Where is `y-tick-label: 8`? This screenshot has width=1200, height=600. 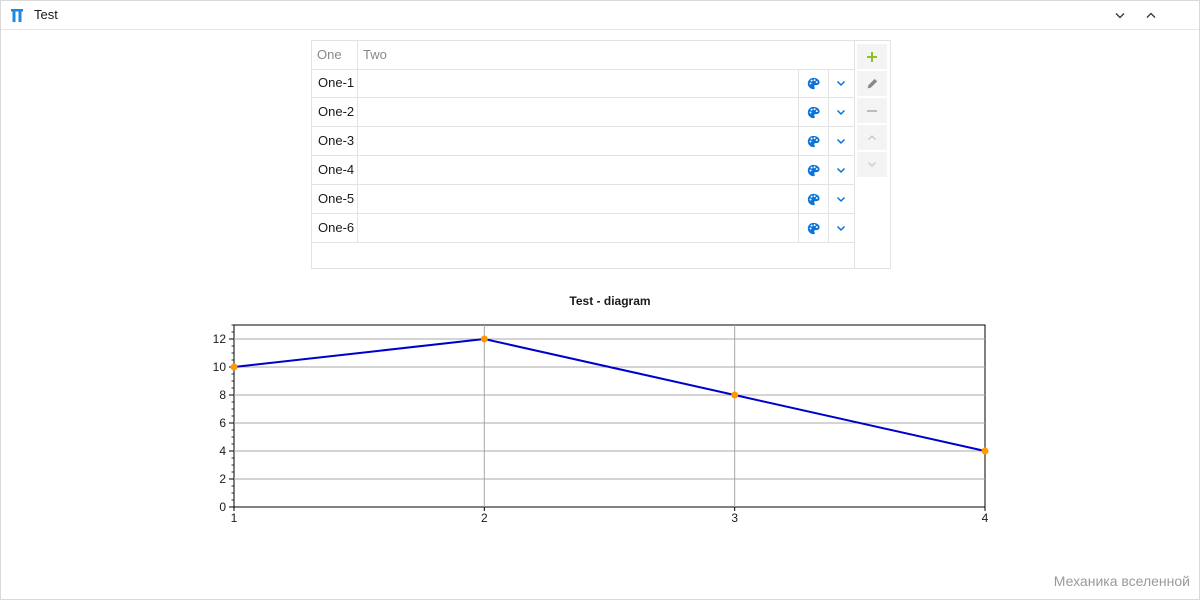
y-tick-label: 8 is located at coordinates (222, 395).